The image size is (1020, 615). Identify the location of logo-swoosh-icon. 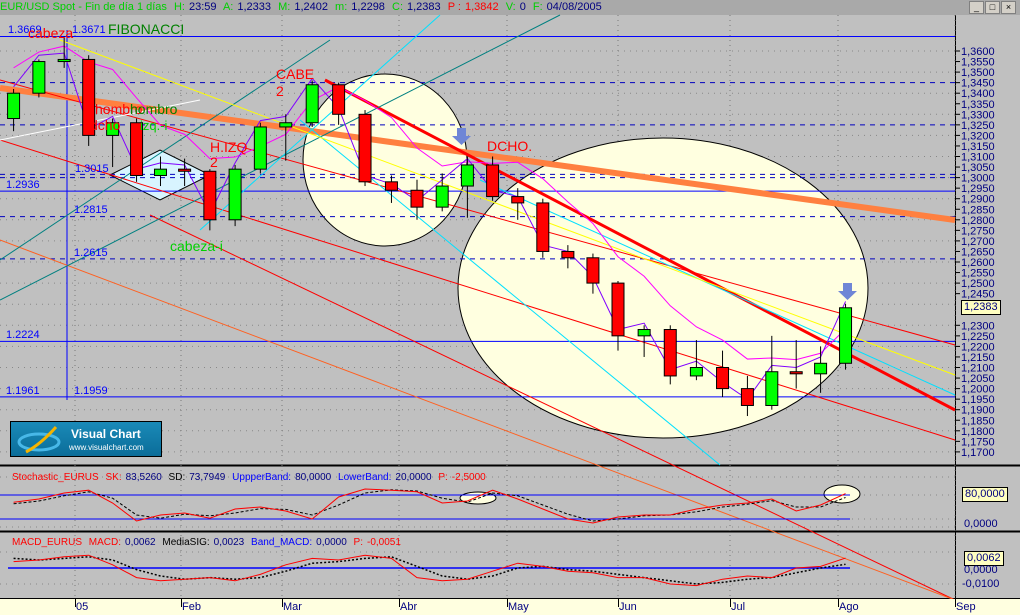
(39, 440).